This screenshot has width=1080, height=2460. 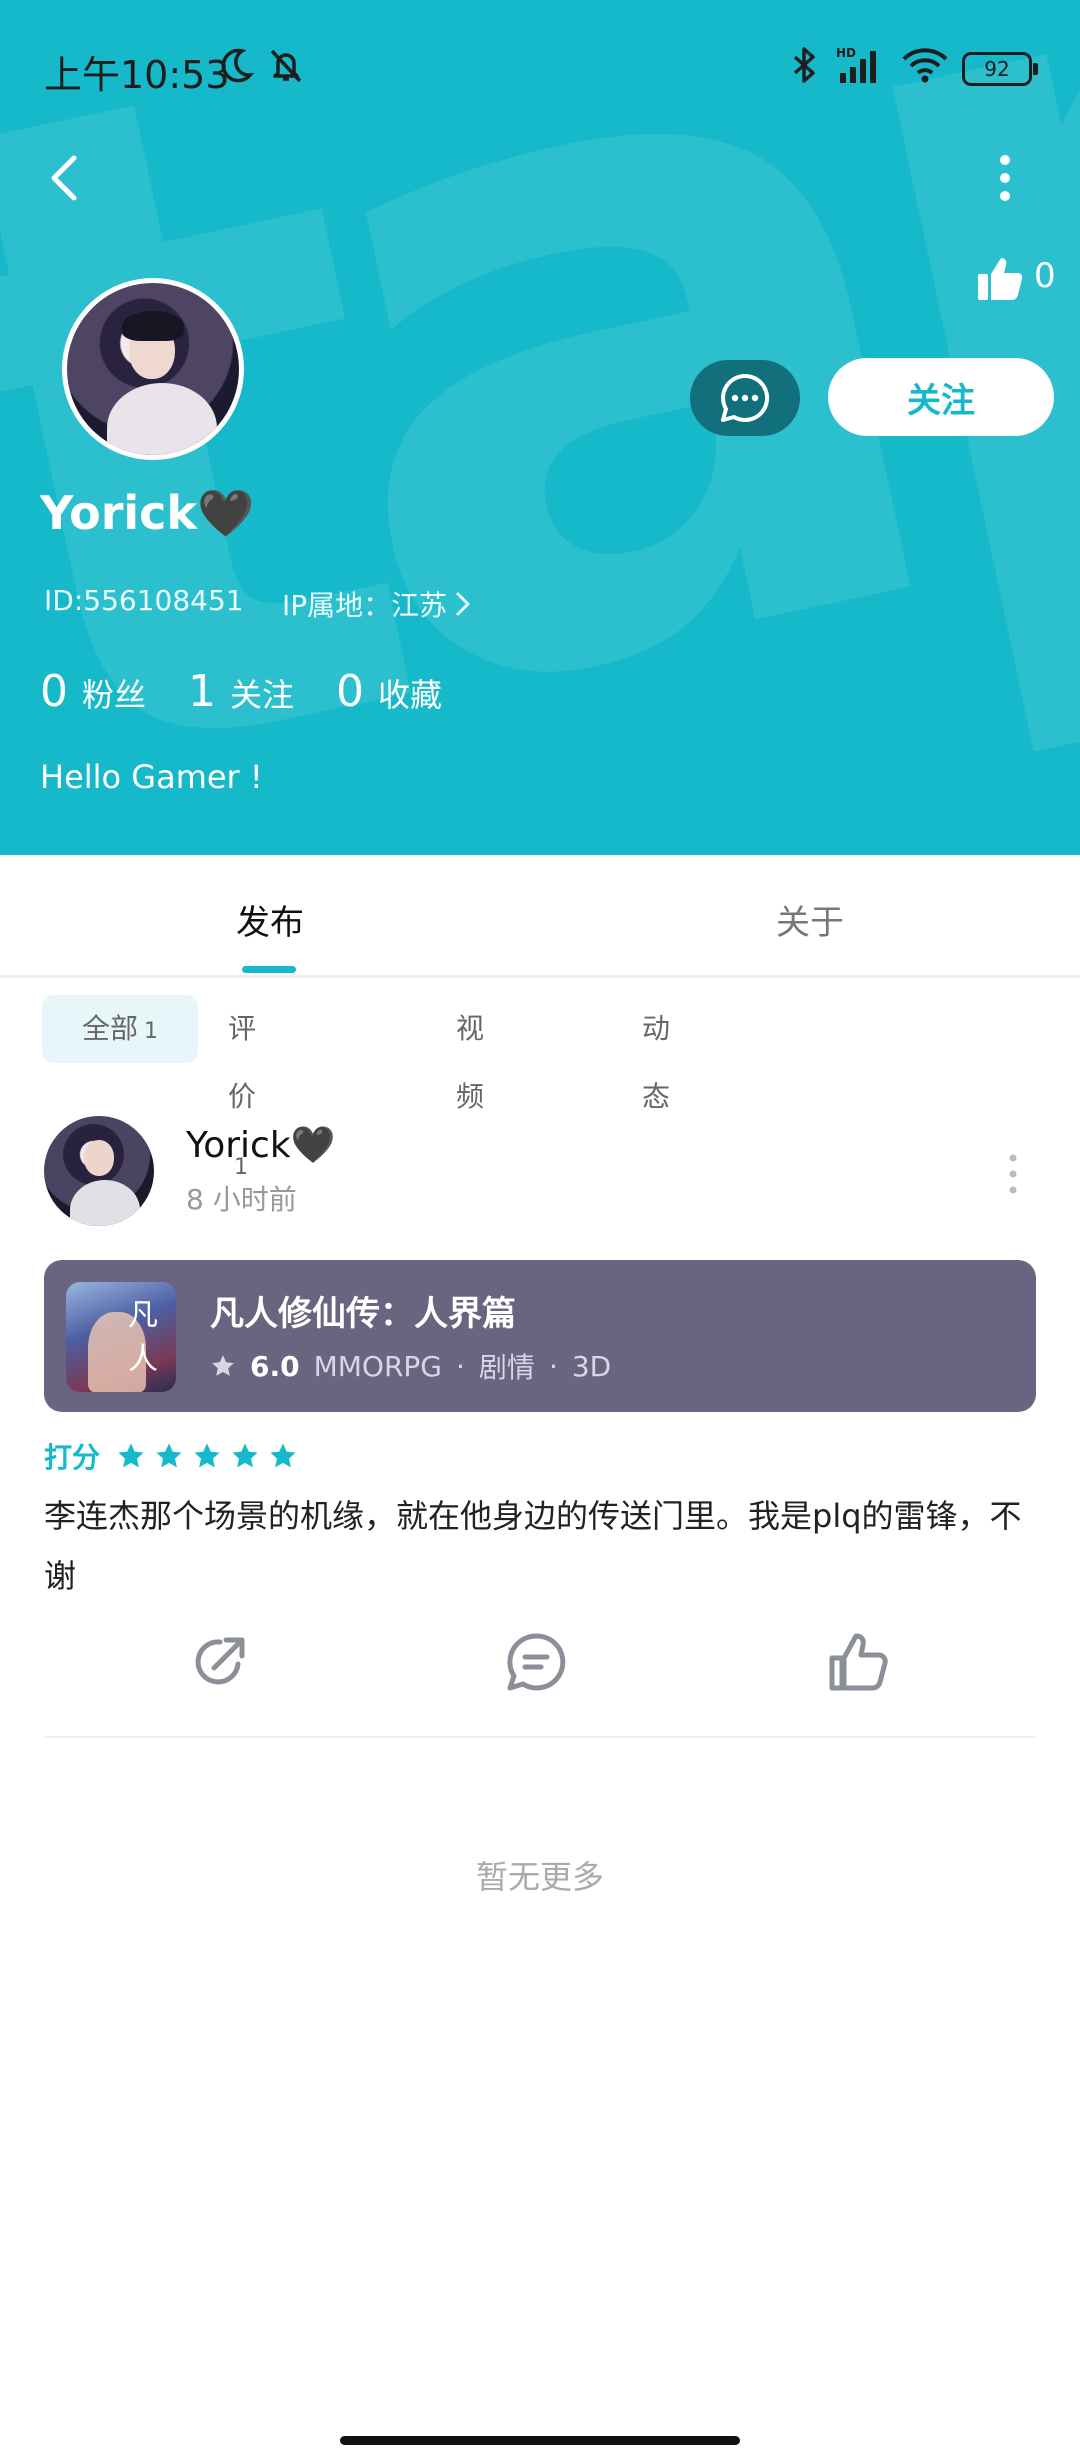 I want to click on filter-reviews: 评价1, so click(x=242, y=1087).